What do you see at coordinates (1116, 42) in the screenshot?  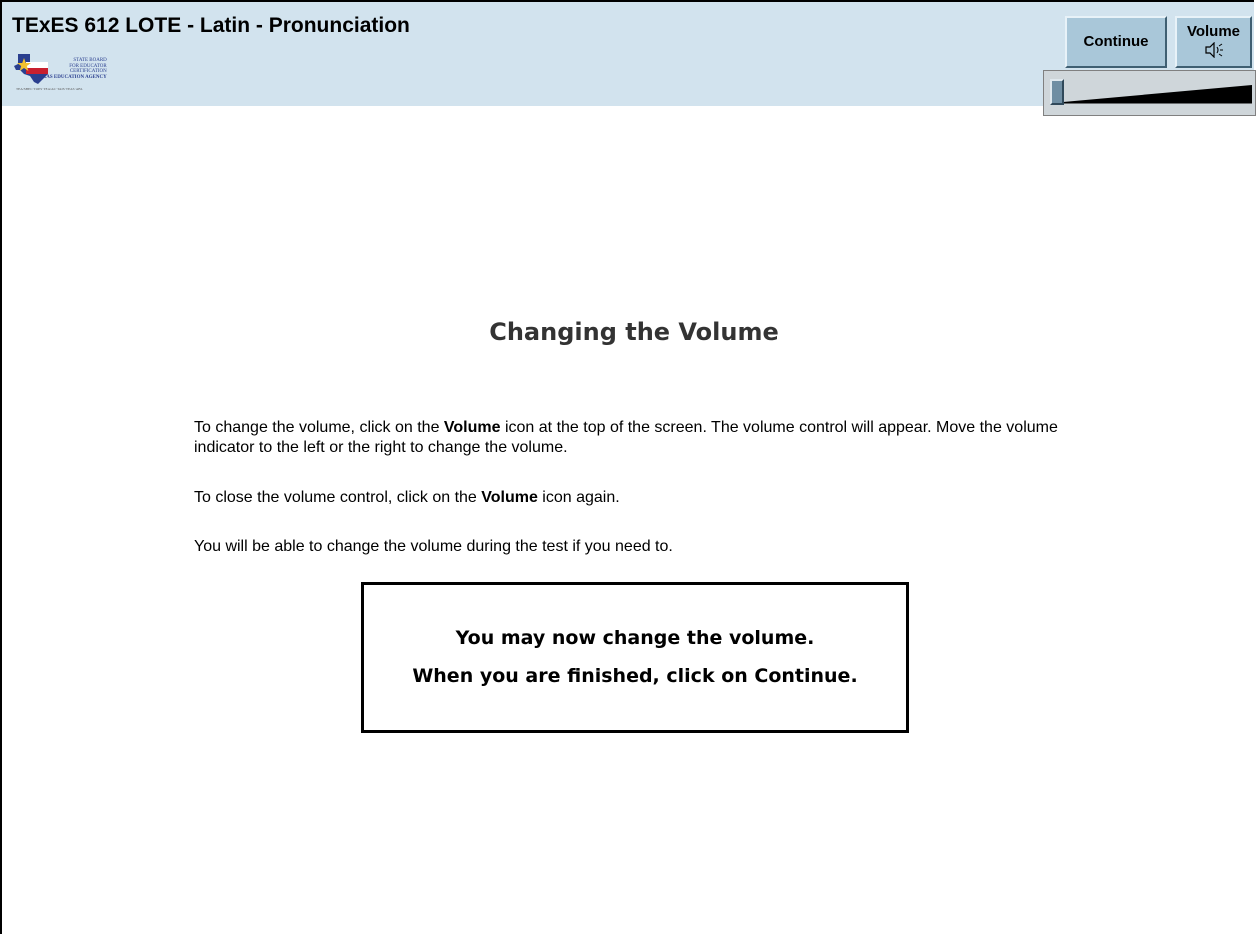 I see `continue-button: Continue` at bounding box center [1116, 42].